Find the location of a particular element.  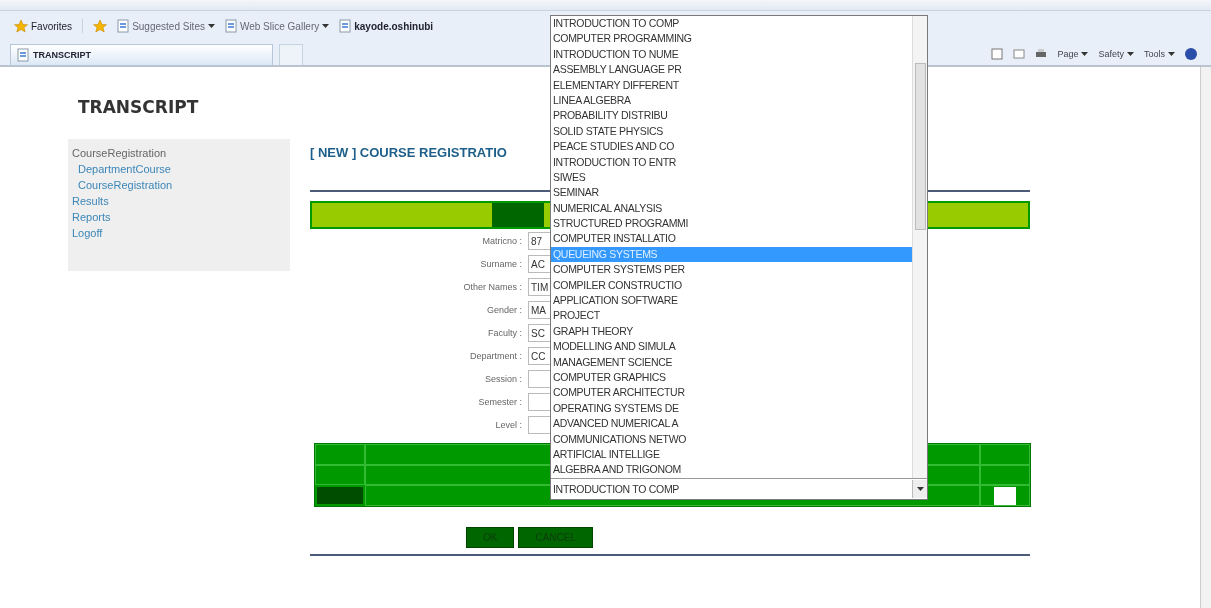

dropdown-option: SEMINAR is located at coordinates (731, 193).